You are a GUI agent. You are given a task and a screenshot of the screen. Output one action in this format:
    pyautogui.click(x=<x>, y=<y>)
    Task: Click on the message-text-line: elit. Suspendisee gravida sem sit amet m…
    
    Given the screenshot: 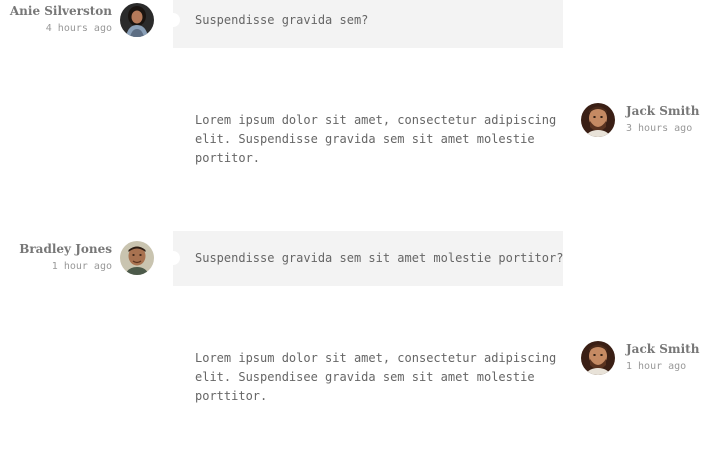 What is the action you would take?
    pyautogui.click(x=365, y=377)
    